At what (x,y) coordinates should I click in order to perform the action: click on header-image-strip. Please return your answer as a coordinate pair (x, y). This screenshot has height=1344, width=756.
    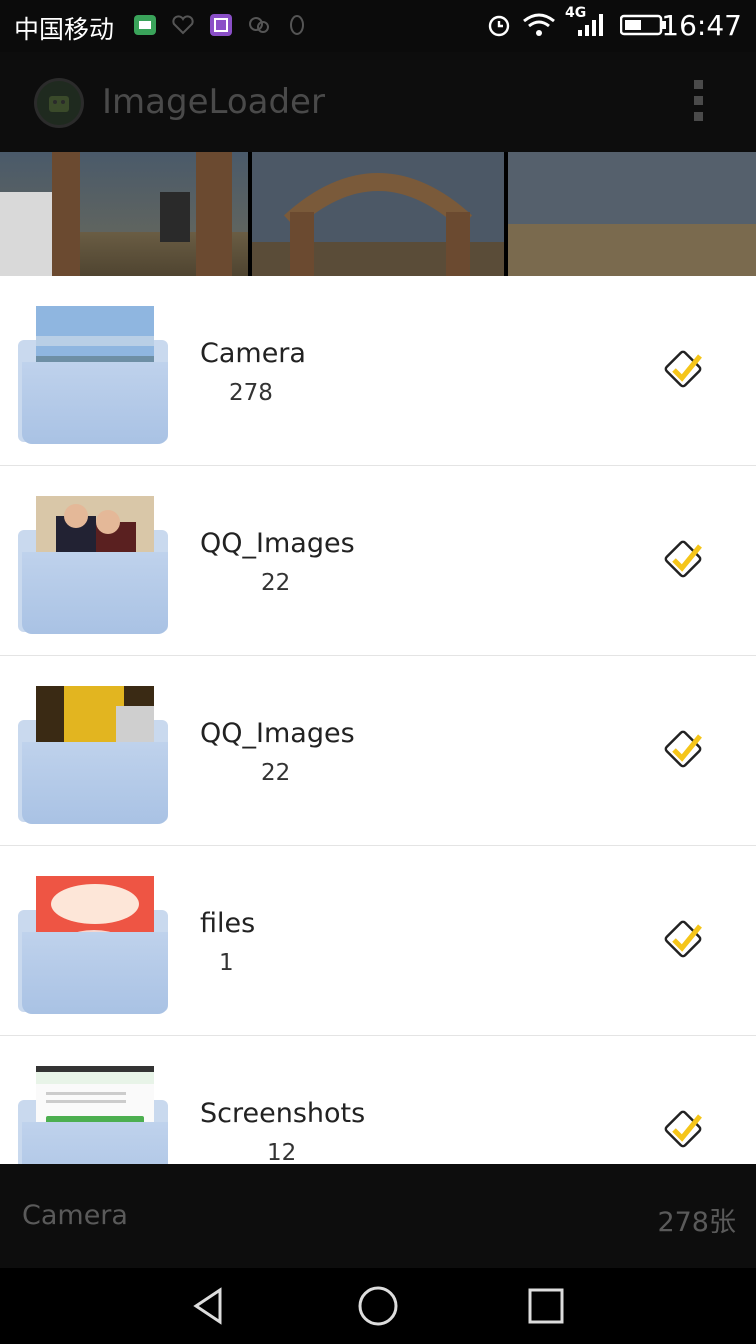
    Looking at the image, I should click on (378, 214).